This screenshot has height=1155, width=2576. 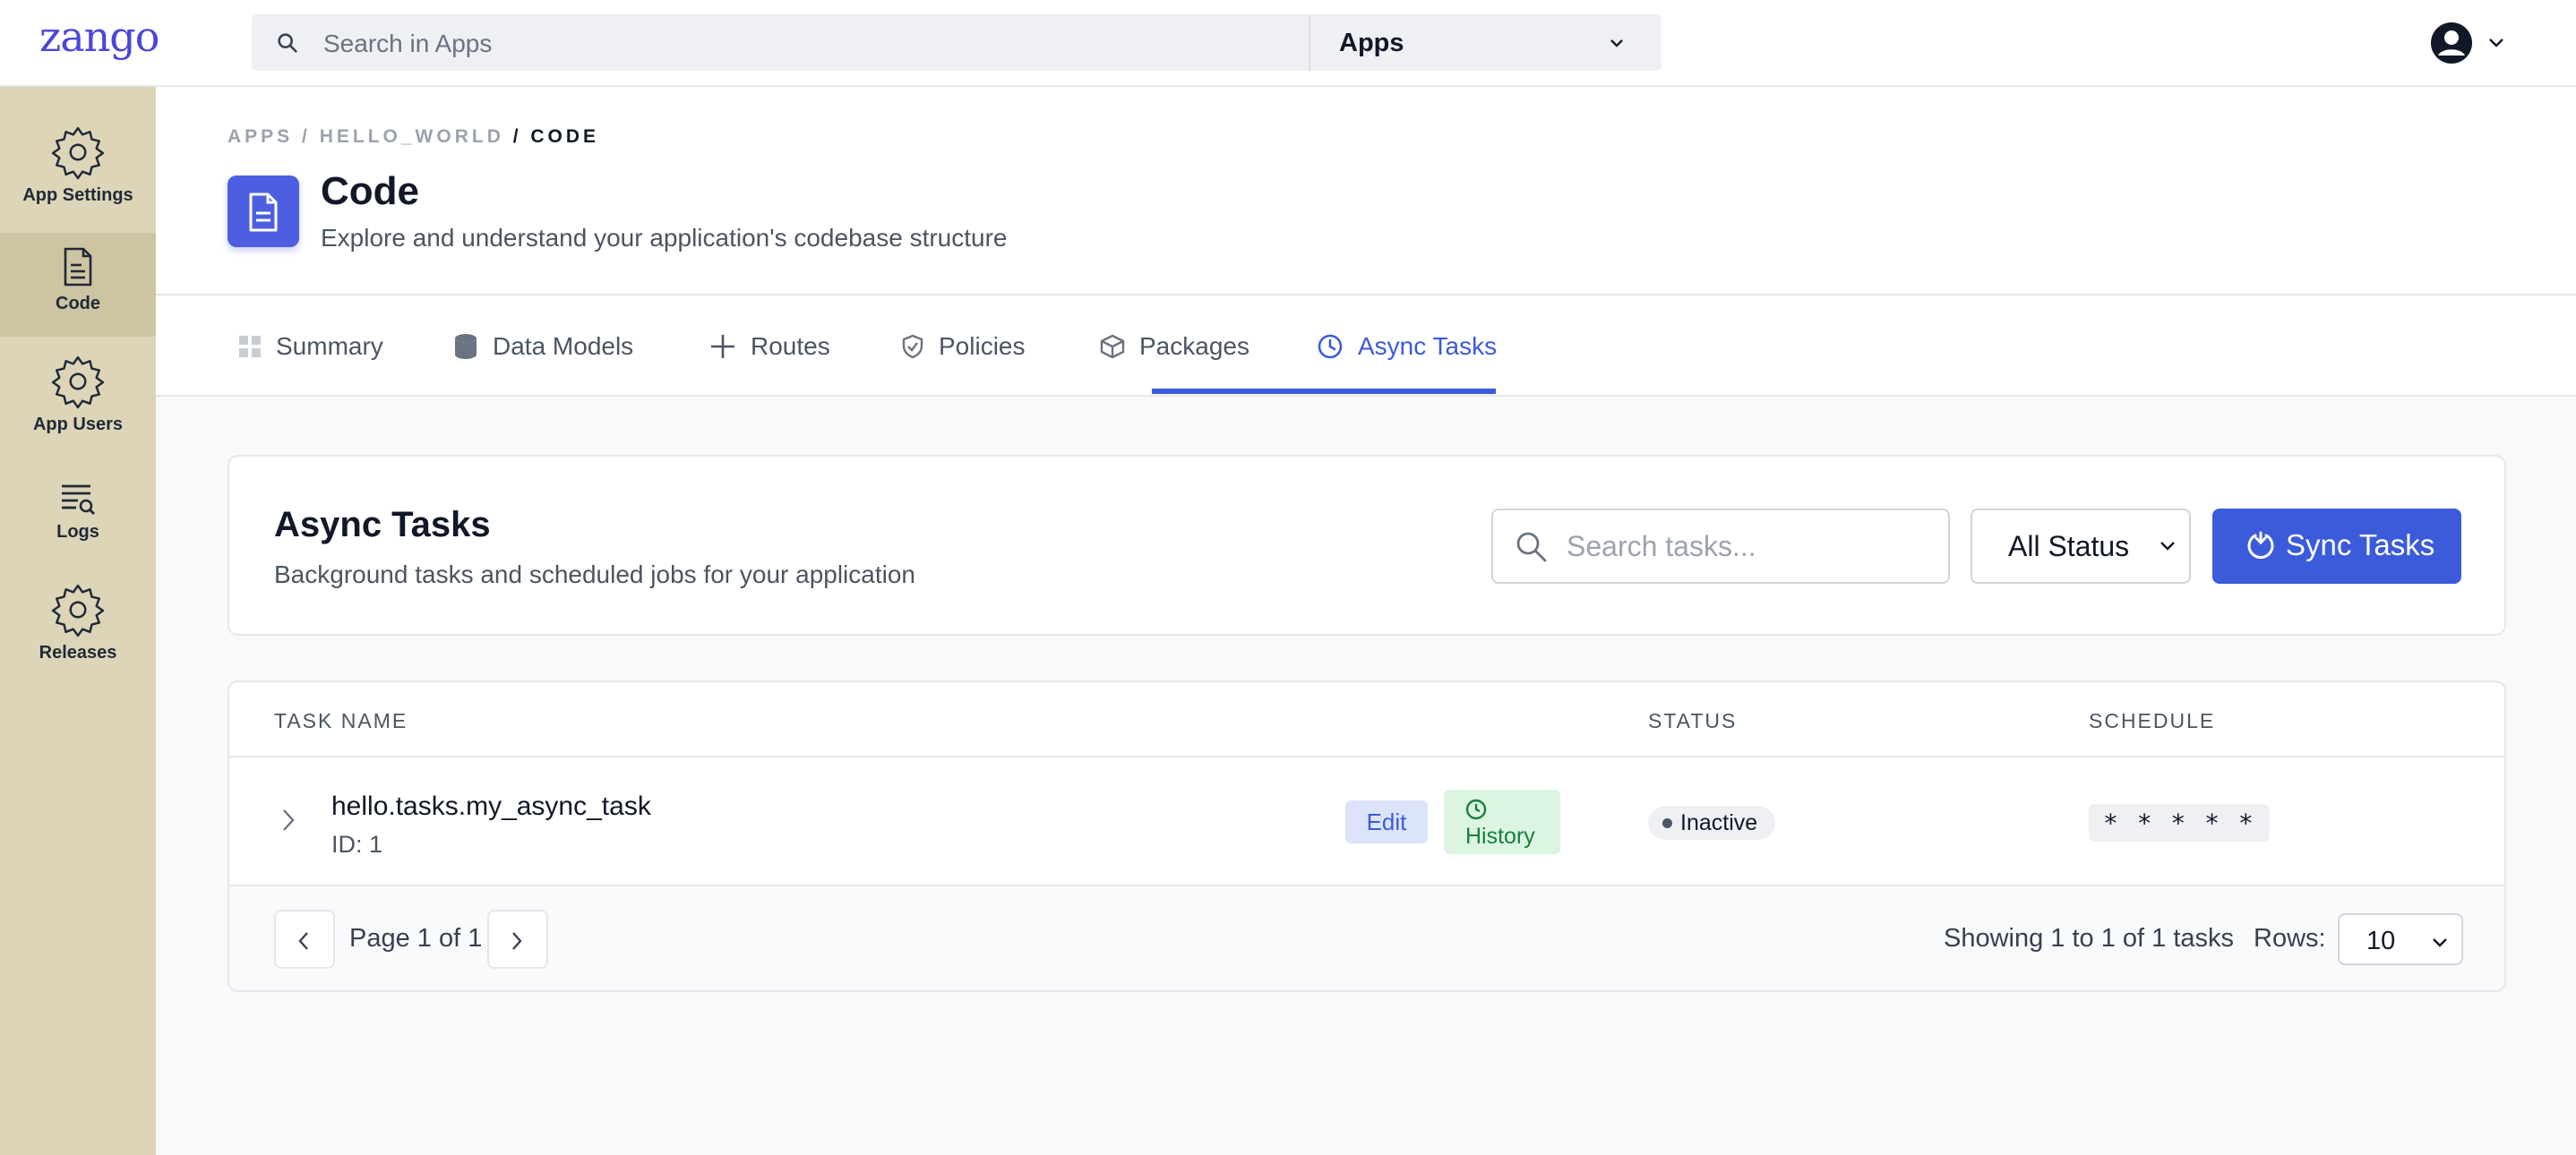 I want to click on sync-tasks-label: Sync Tasks, so click(x=2360, y=544).